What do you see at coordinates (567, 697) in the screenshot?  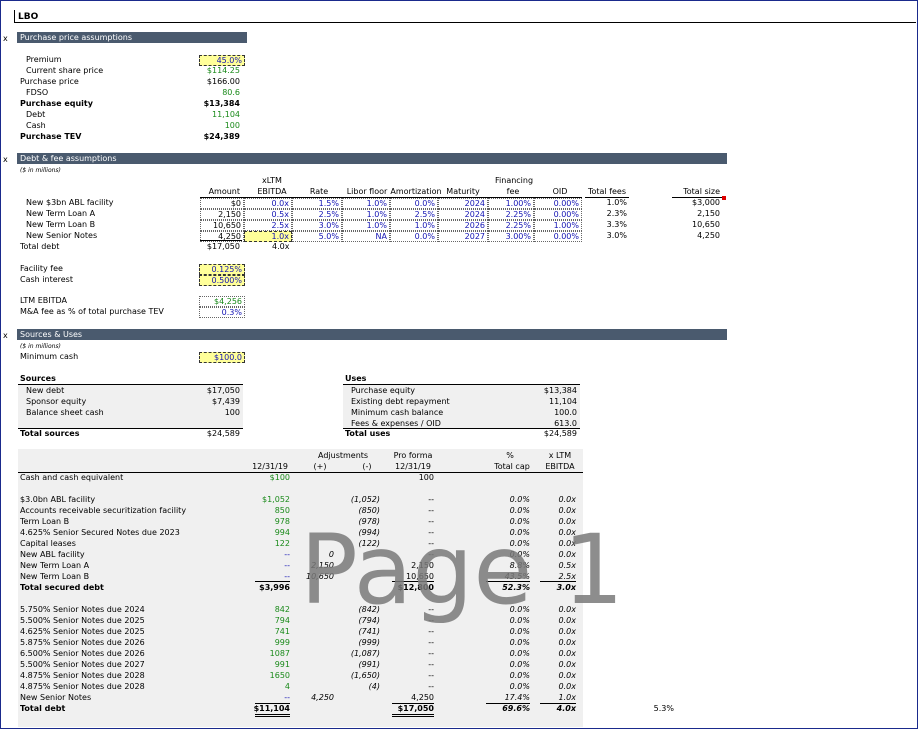 I see `cap-row-x: 1.0x` at bounding box center [567, 697].